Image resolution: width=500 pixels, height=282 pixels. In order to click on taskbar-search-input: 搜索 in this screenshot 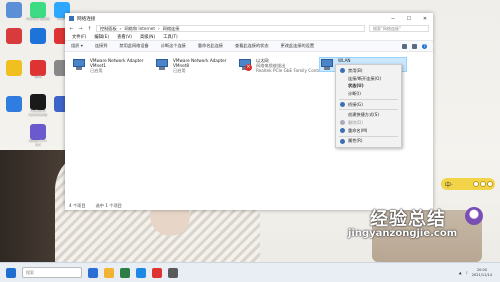, I will do `click(52, 272)`.